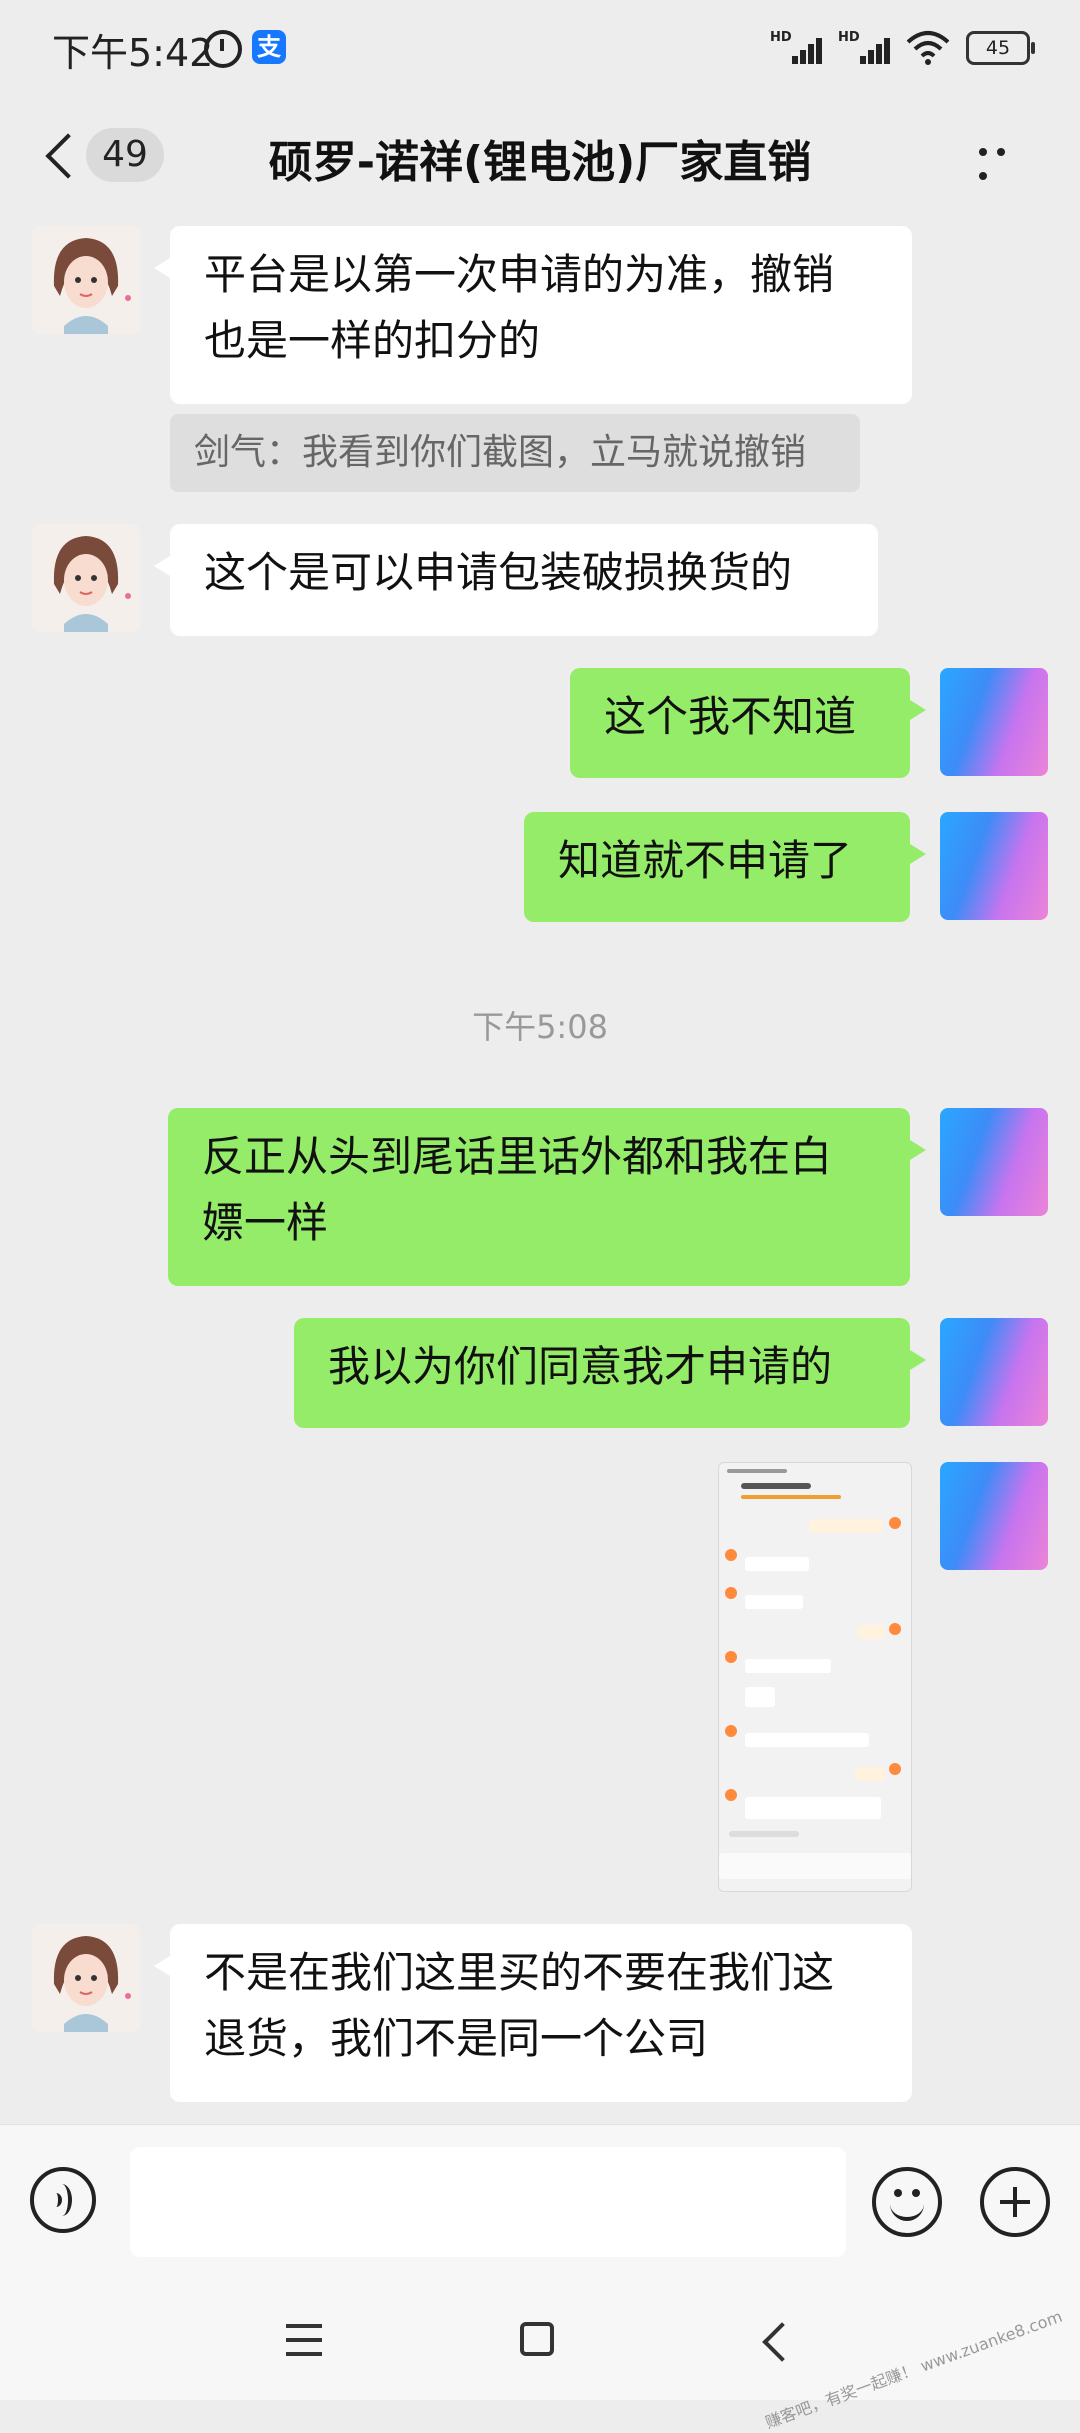  I want to click on input-bar, so click(540, 2202).